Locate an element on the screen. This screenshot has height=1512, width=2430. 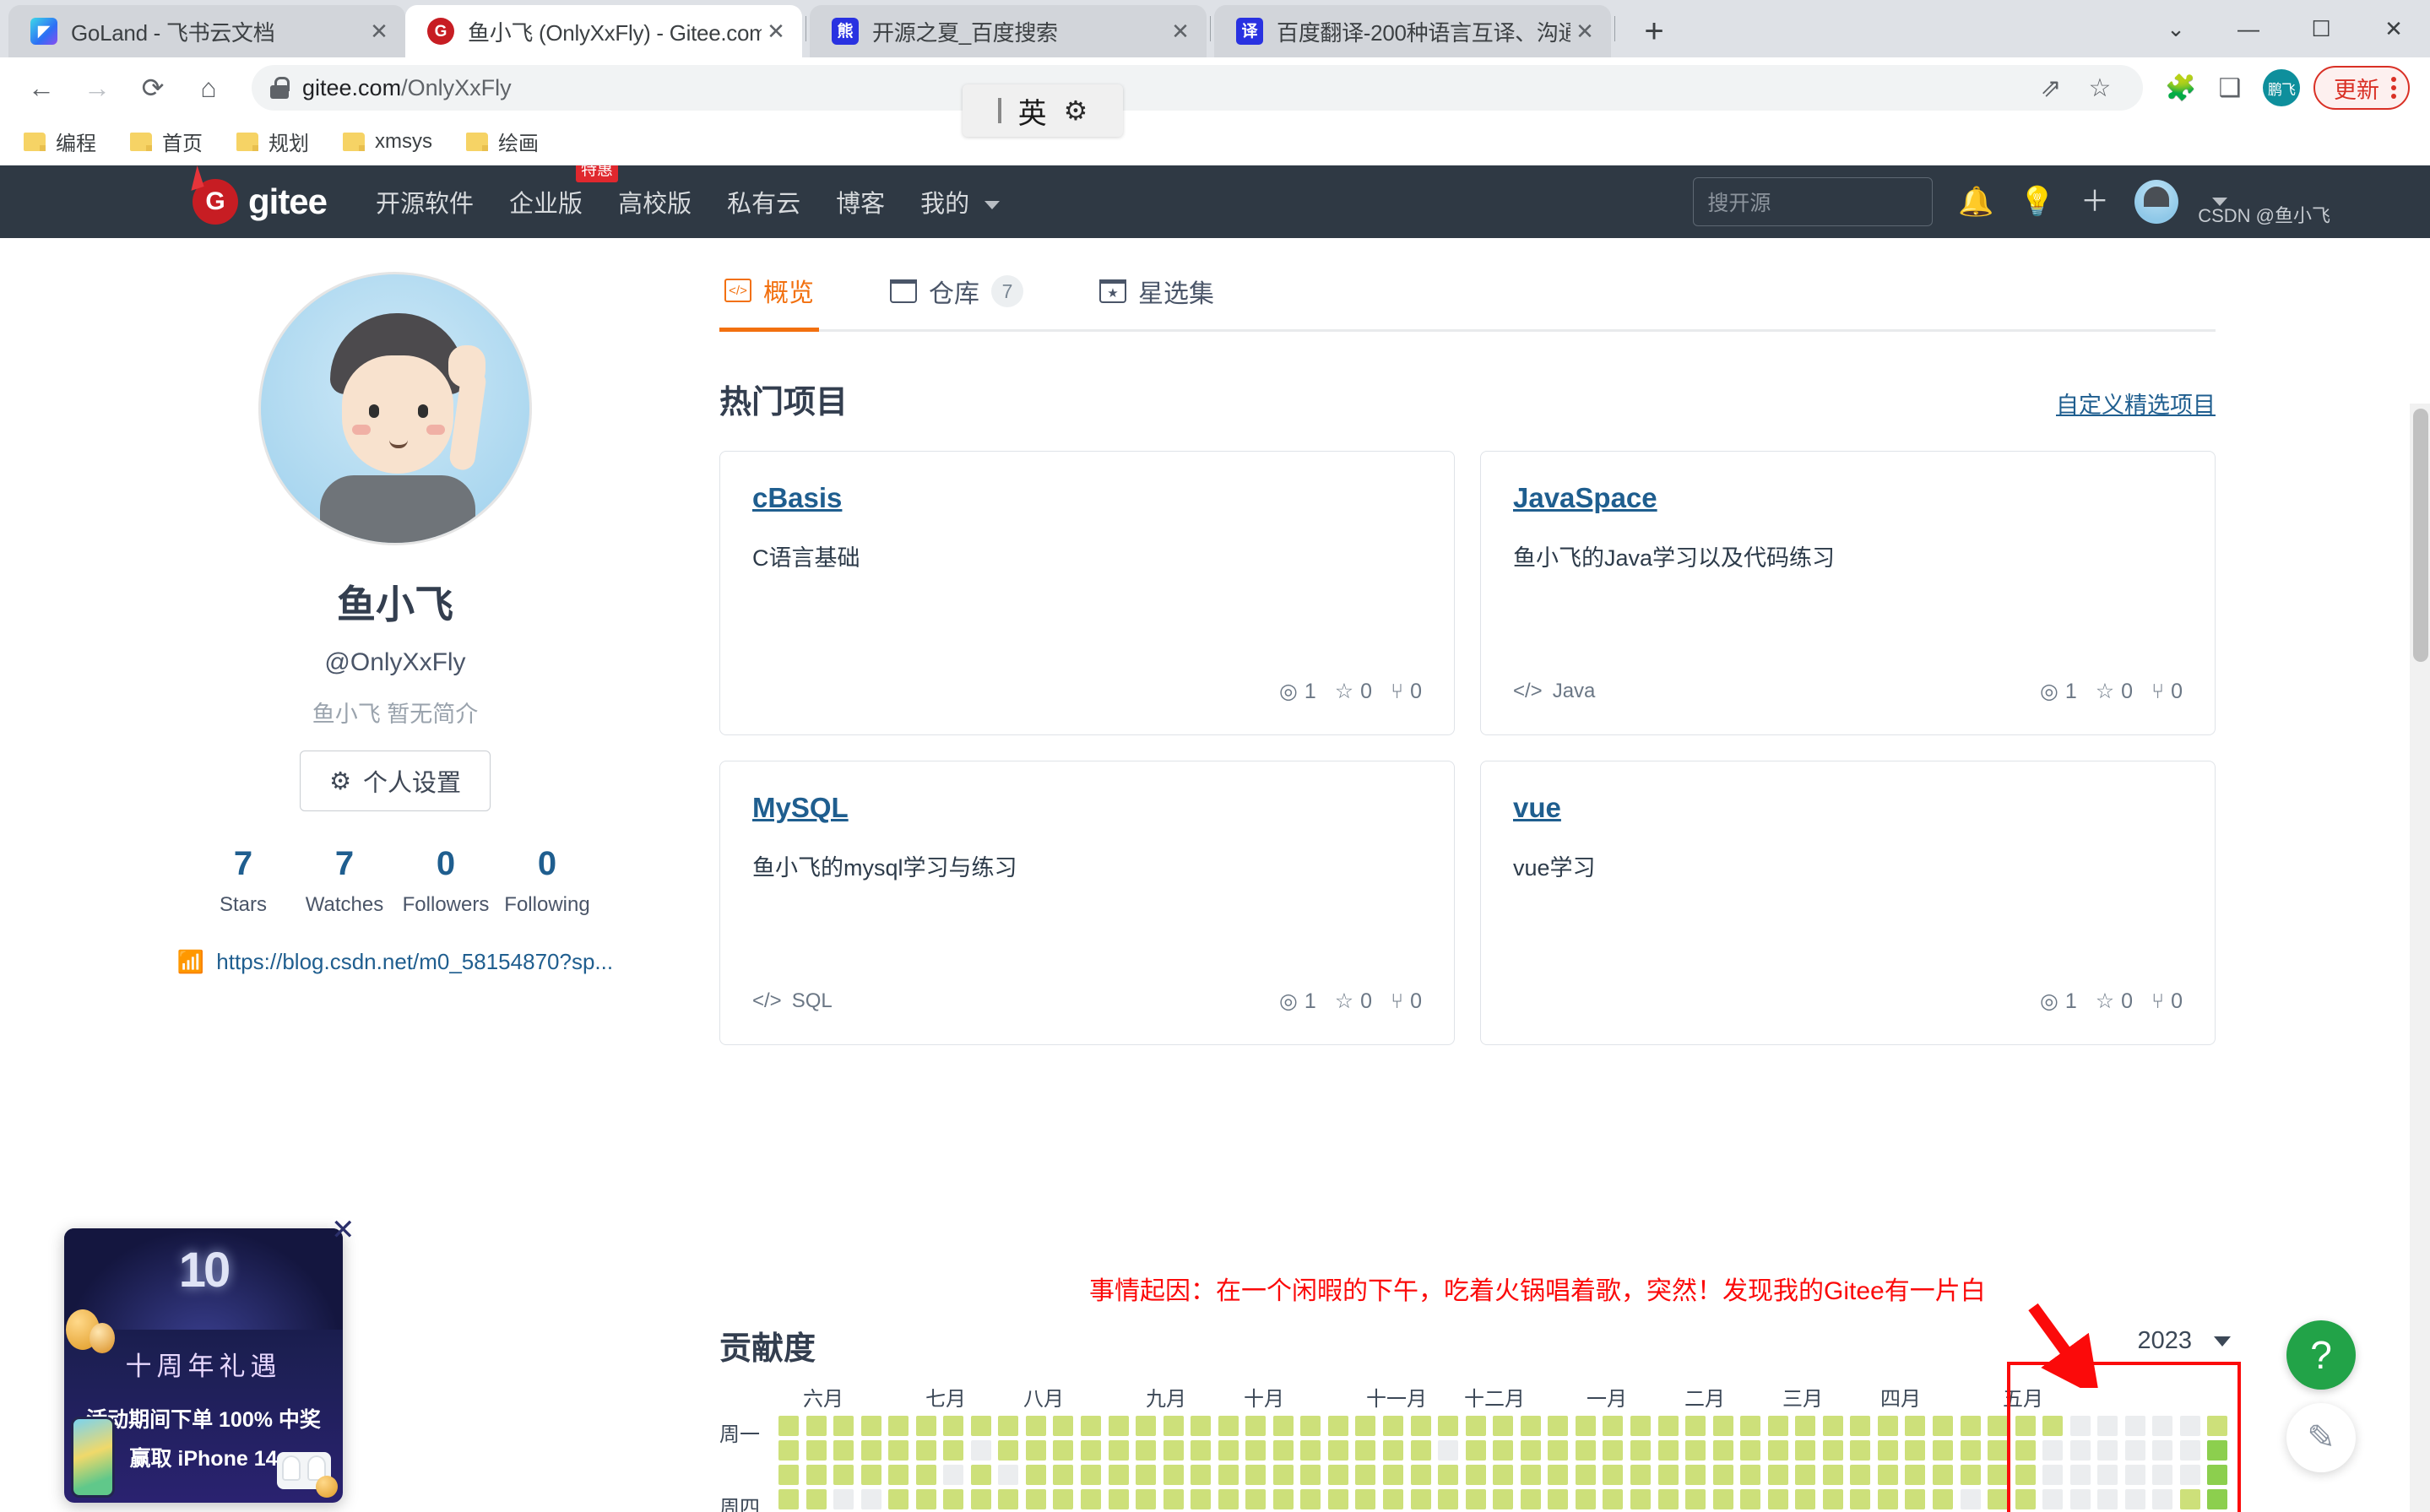
project-name: cBasis is located at coordinates (1087, 498).